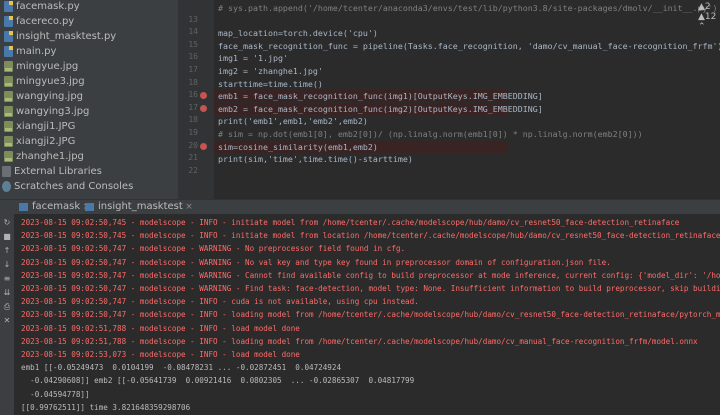 The image size is (720, 415). Describe the element at coordinates (89, 66) in the screenshot. I see `tree-item: mingyue.jpg` at that location.